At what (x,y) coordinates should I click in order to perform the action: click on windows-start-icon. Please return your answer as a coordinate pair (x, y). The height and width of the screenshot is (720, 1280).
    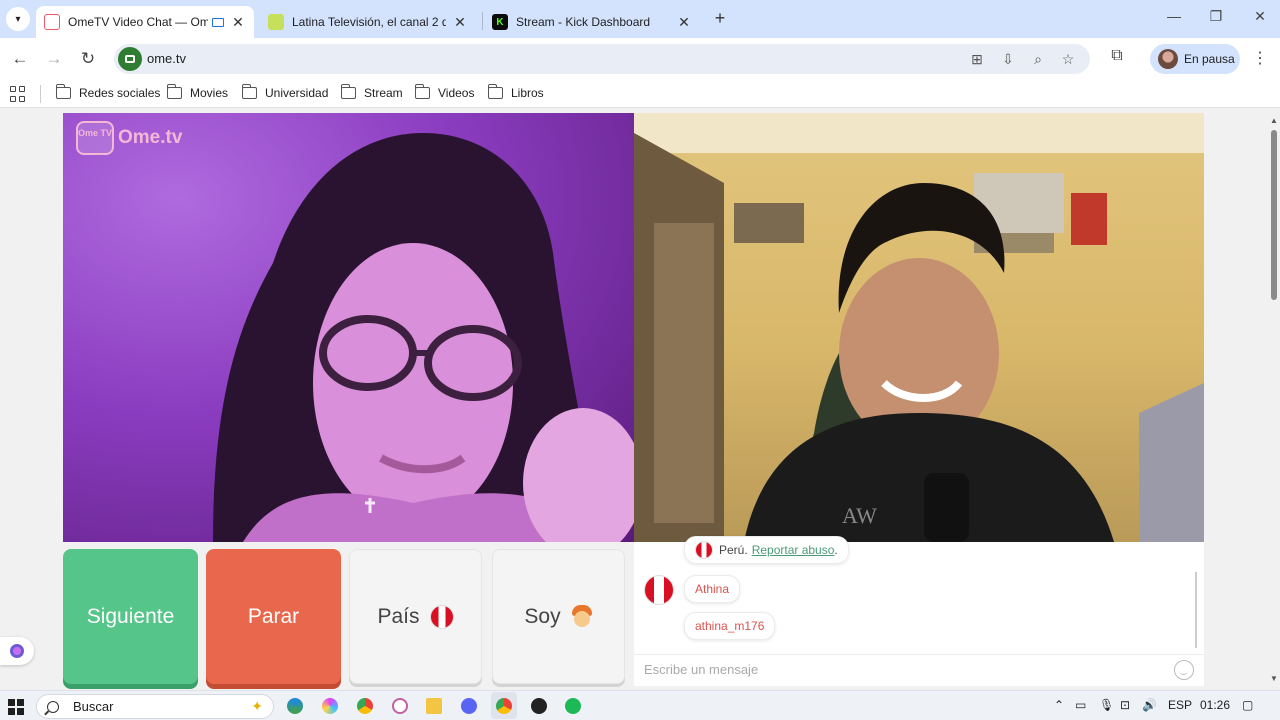
    Looking at the image, I should click on (16, 707).